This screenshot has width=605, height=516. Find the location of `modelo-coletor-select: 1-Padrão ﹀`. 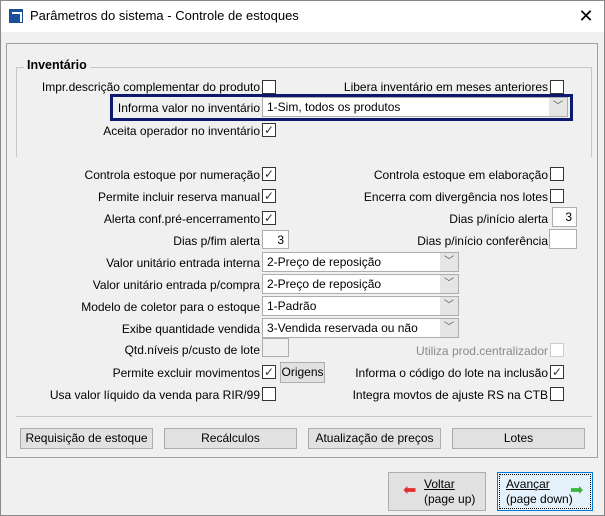

modelo-coletor-select: 1-Padrão ﹀ is located at coordinates (360, 306).